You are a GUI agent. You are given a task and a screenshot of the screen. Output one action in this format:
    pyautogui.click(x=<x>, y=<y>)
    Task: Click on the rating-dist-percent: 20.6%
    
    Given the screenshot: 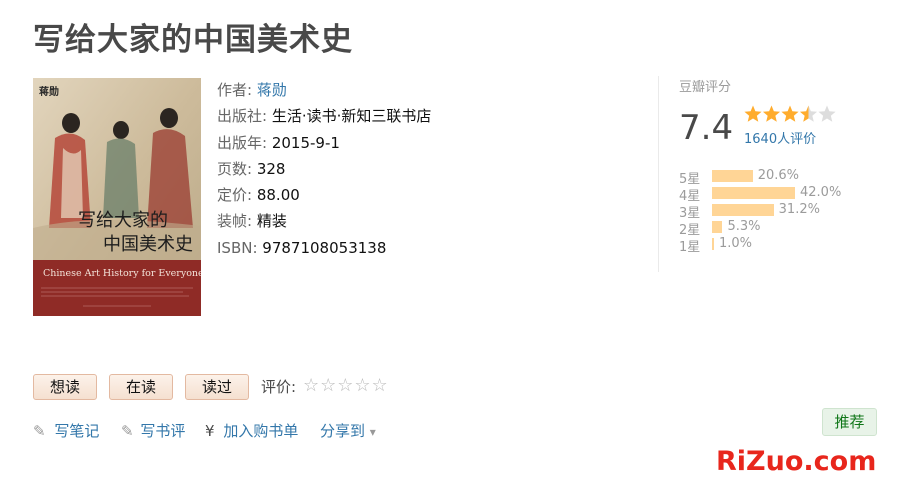 What is the action you would take?
    pyautogui.click(x=778, y=175)
    